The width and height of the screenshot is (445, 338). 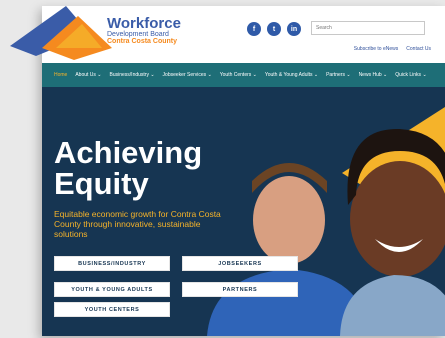 I want to click on nav-item-news: News Hub ⌄, so click(x=373, y=75).